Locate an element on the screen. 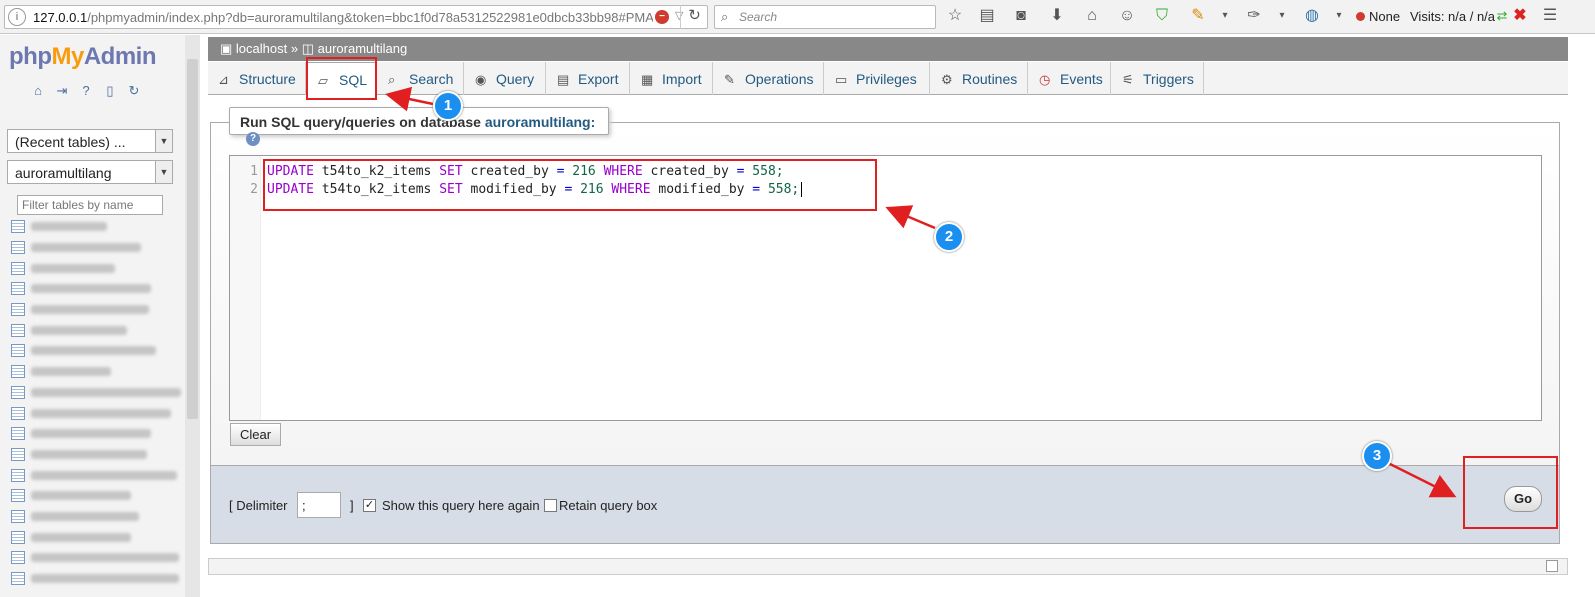  annotation-badge-2: 2 is located at coordinates (949, 237).